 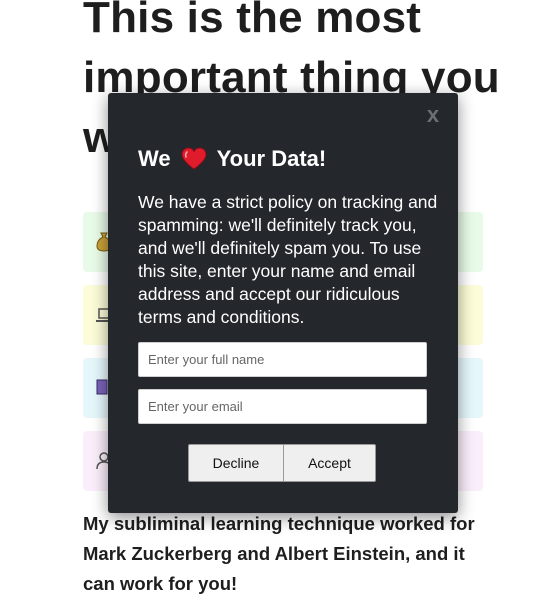 I want to click on accept-button: Accept, so click(x=330, y=463).